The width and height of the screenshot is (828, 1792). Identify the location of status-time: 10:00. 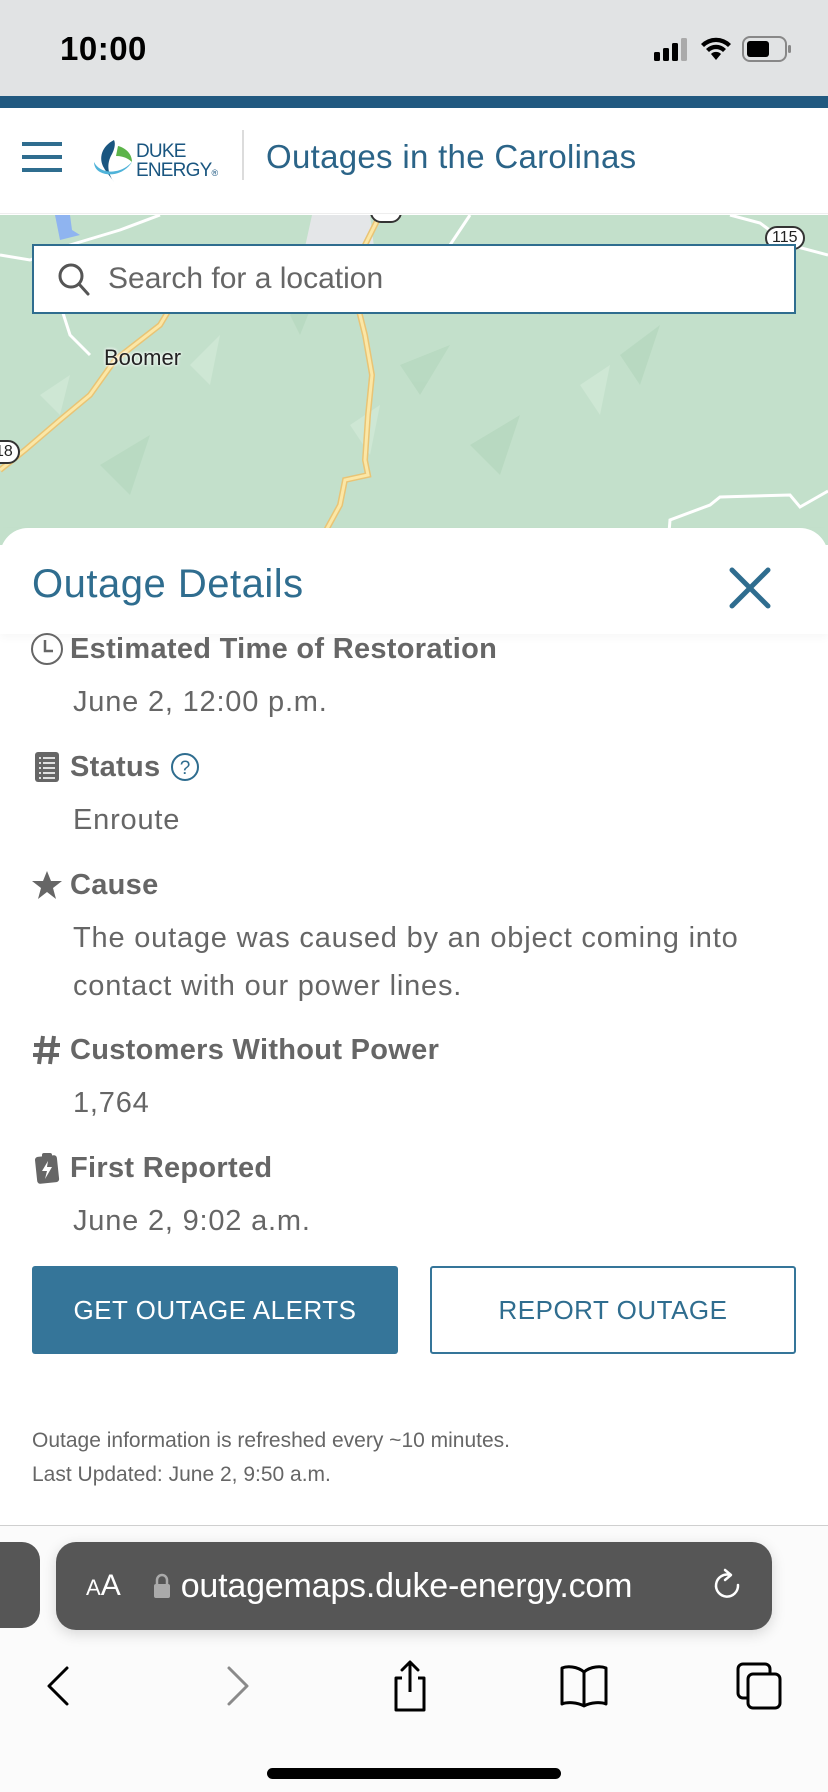
(103, 48).